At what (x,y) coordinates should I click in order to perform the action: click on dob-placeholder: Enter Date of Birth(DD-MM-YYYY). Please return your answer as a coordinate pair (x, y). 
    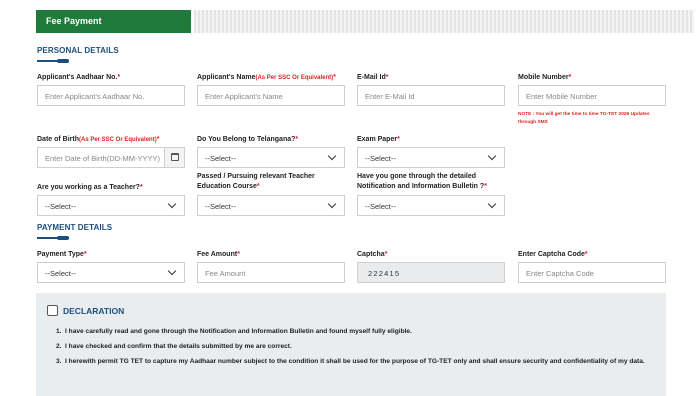
    Looking at the image, I should click on (103, 158).